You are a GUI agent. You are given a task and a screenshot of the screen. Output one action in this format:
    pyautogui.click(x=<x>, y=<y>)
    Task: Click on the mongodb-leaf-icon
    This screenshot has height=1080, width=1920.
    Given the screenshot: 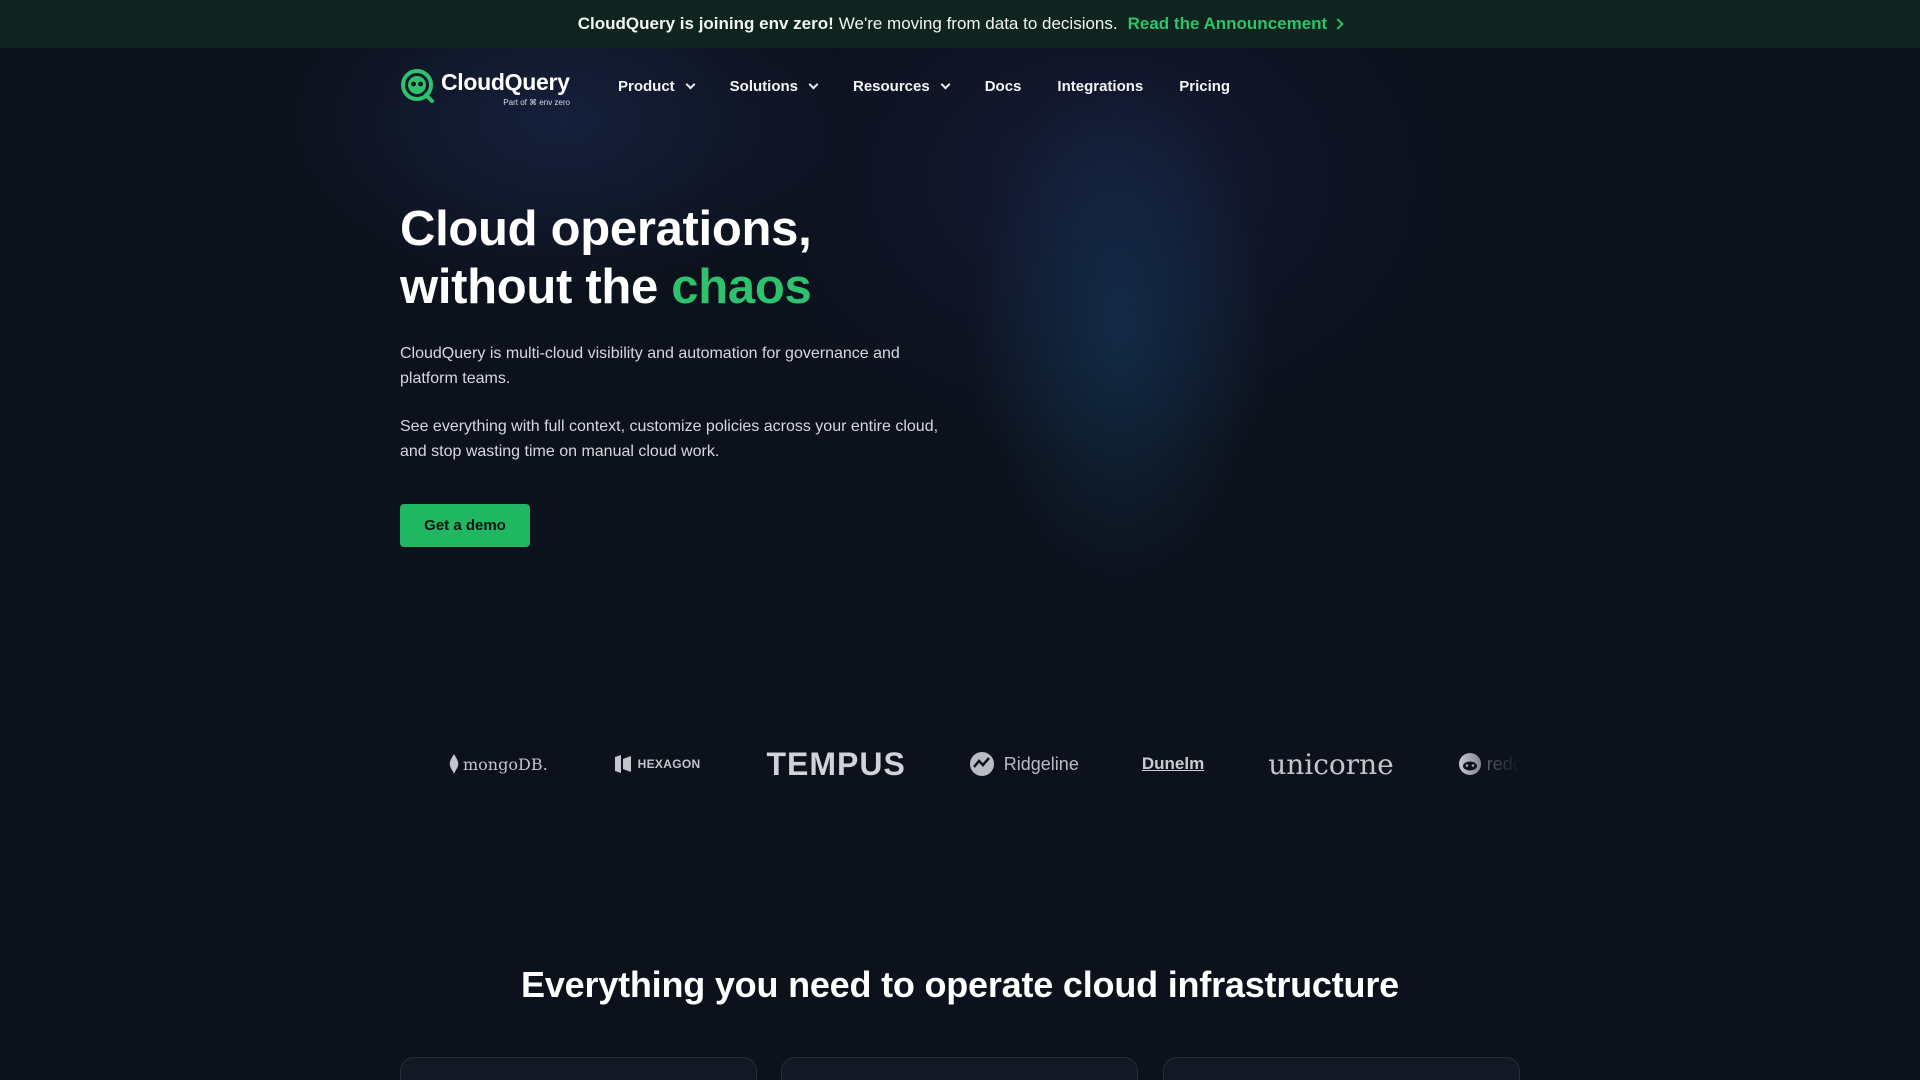 What is the action you would take?
    pyautogui.click(x=454, y=764)
    